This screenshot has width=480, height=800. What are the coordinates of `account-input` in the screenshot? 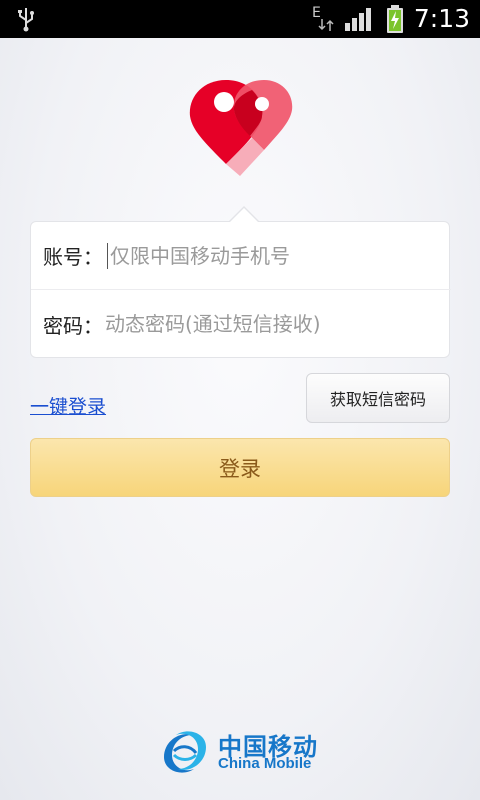 It's located at (268, 255).